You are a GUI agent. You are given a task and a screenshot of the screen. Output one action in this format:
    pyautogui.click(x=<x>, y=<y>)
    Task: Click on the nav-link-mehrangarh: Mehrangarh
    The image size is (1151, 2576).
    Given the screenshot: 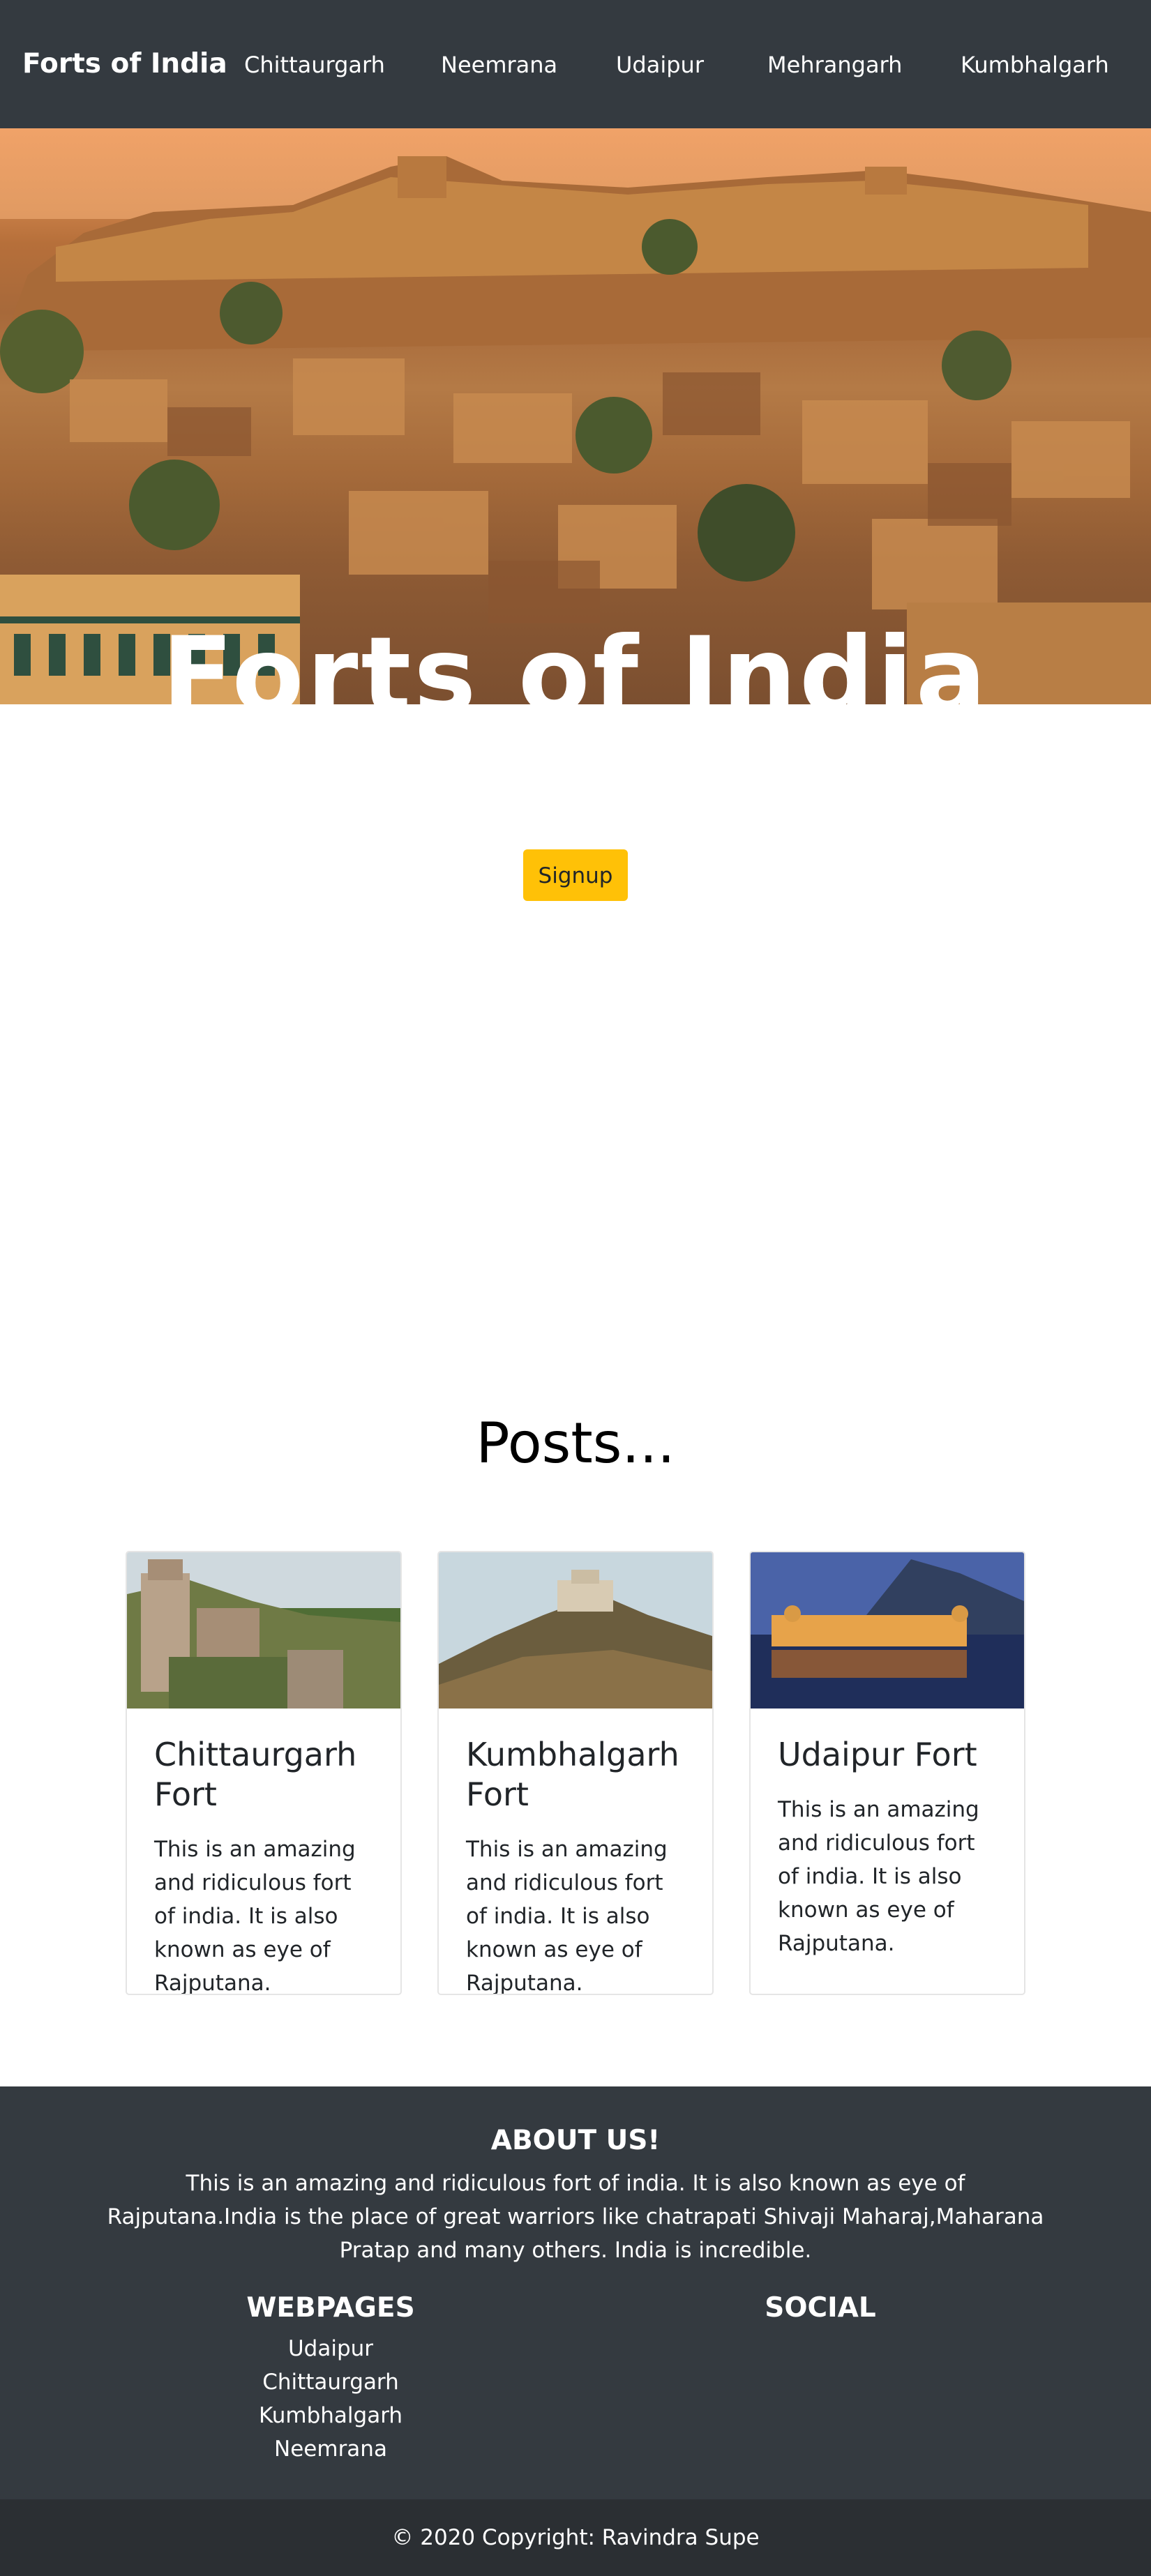 What is the action you would take?
    pyautogui.click(x=834, y=65)
    